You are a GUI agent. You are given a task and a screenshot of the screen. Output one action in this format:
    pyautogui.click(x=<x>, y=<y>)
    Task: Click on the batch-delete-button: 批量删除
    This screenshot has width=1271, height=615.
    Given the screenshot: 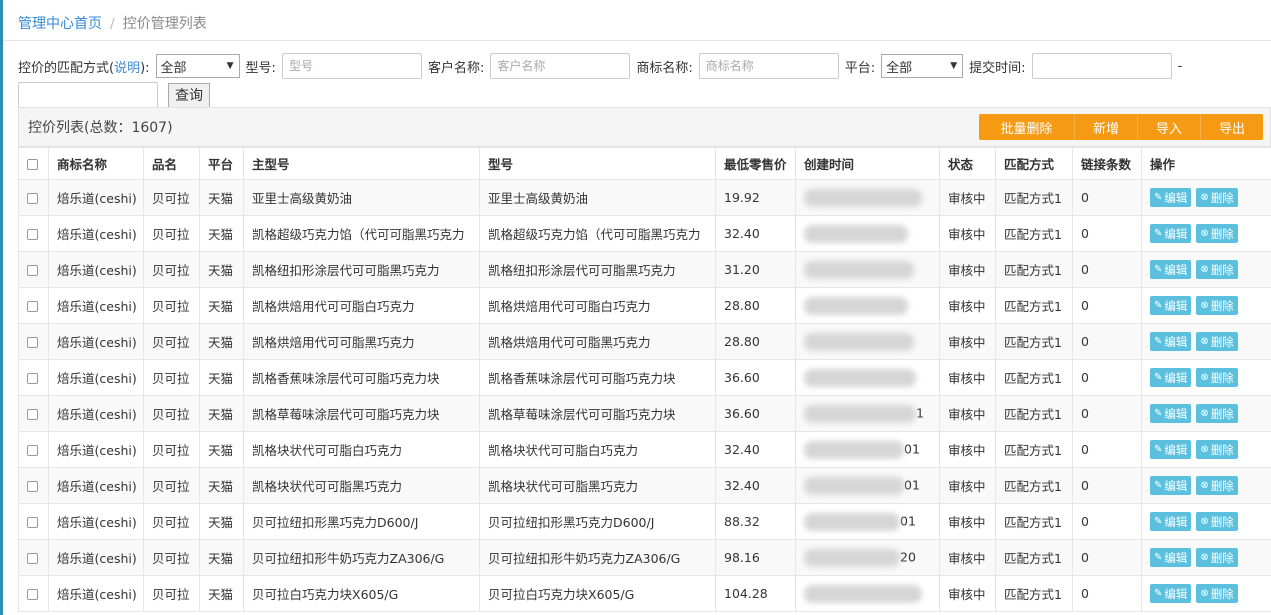 What is the action you would take?
    pyautogui.click(x=1026, y=127)
    